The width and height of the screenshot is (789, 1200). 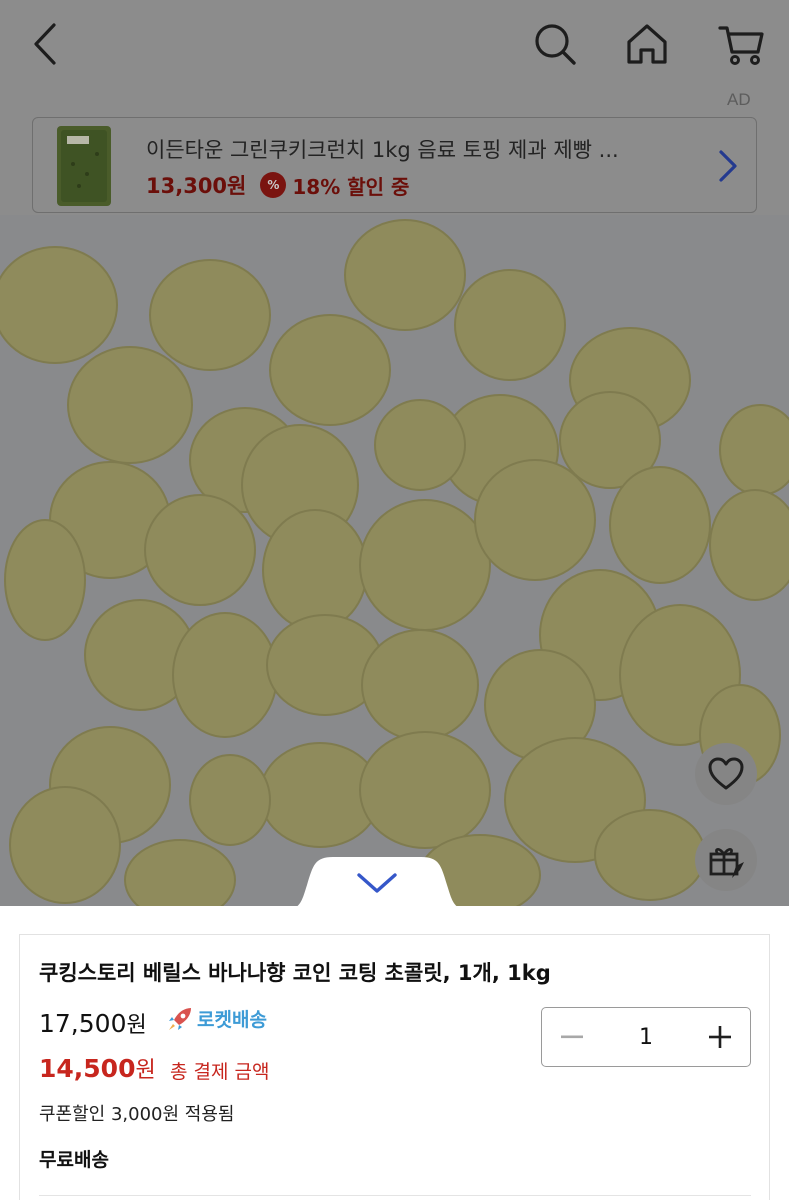 What do you see at coordinates (394, 46) in the screenshot?
I see `top-bar` at bounding box center [394, 46].